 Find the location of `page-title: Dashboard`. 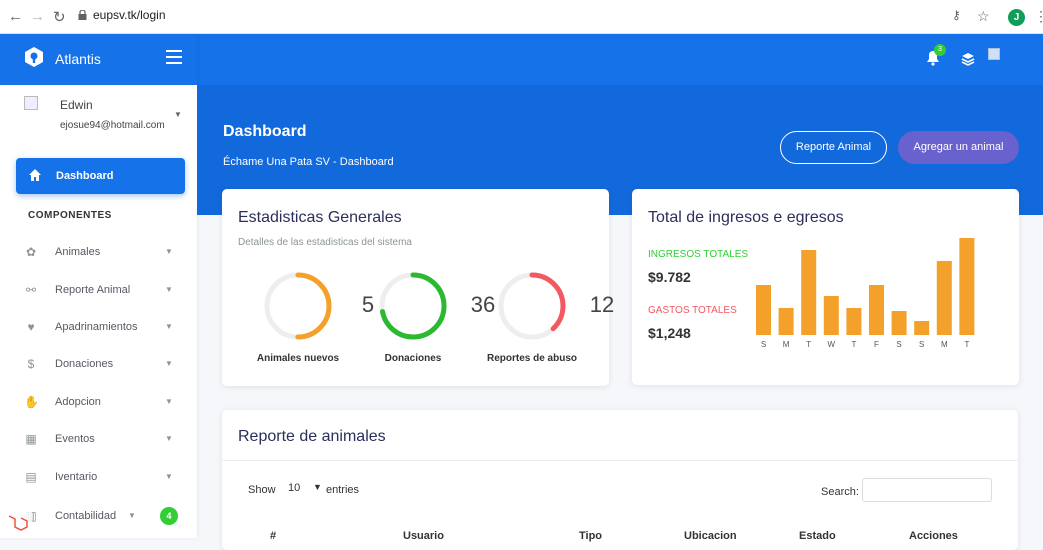

page-title: Dashboard is located at coordinates (265, 131).